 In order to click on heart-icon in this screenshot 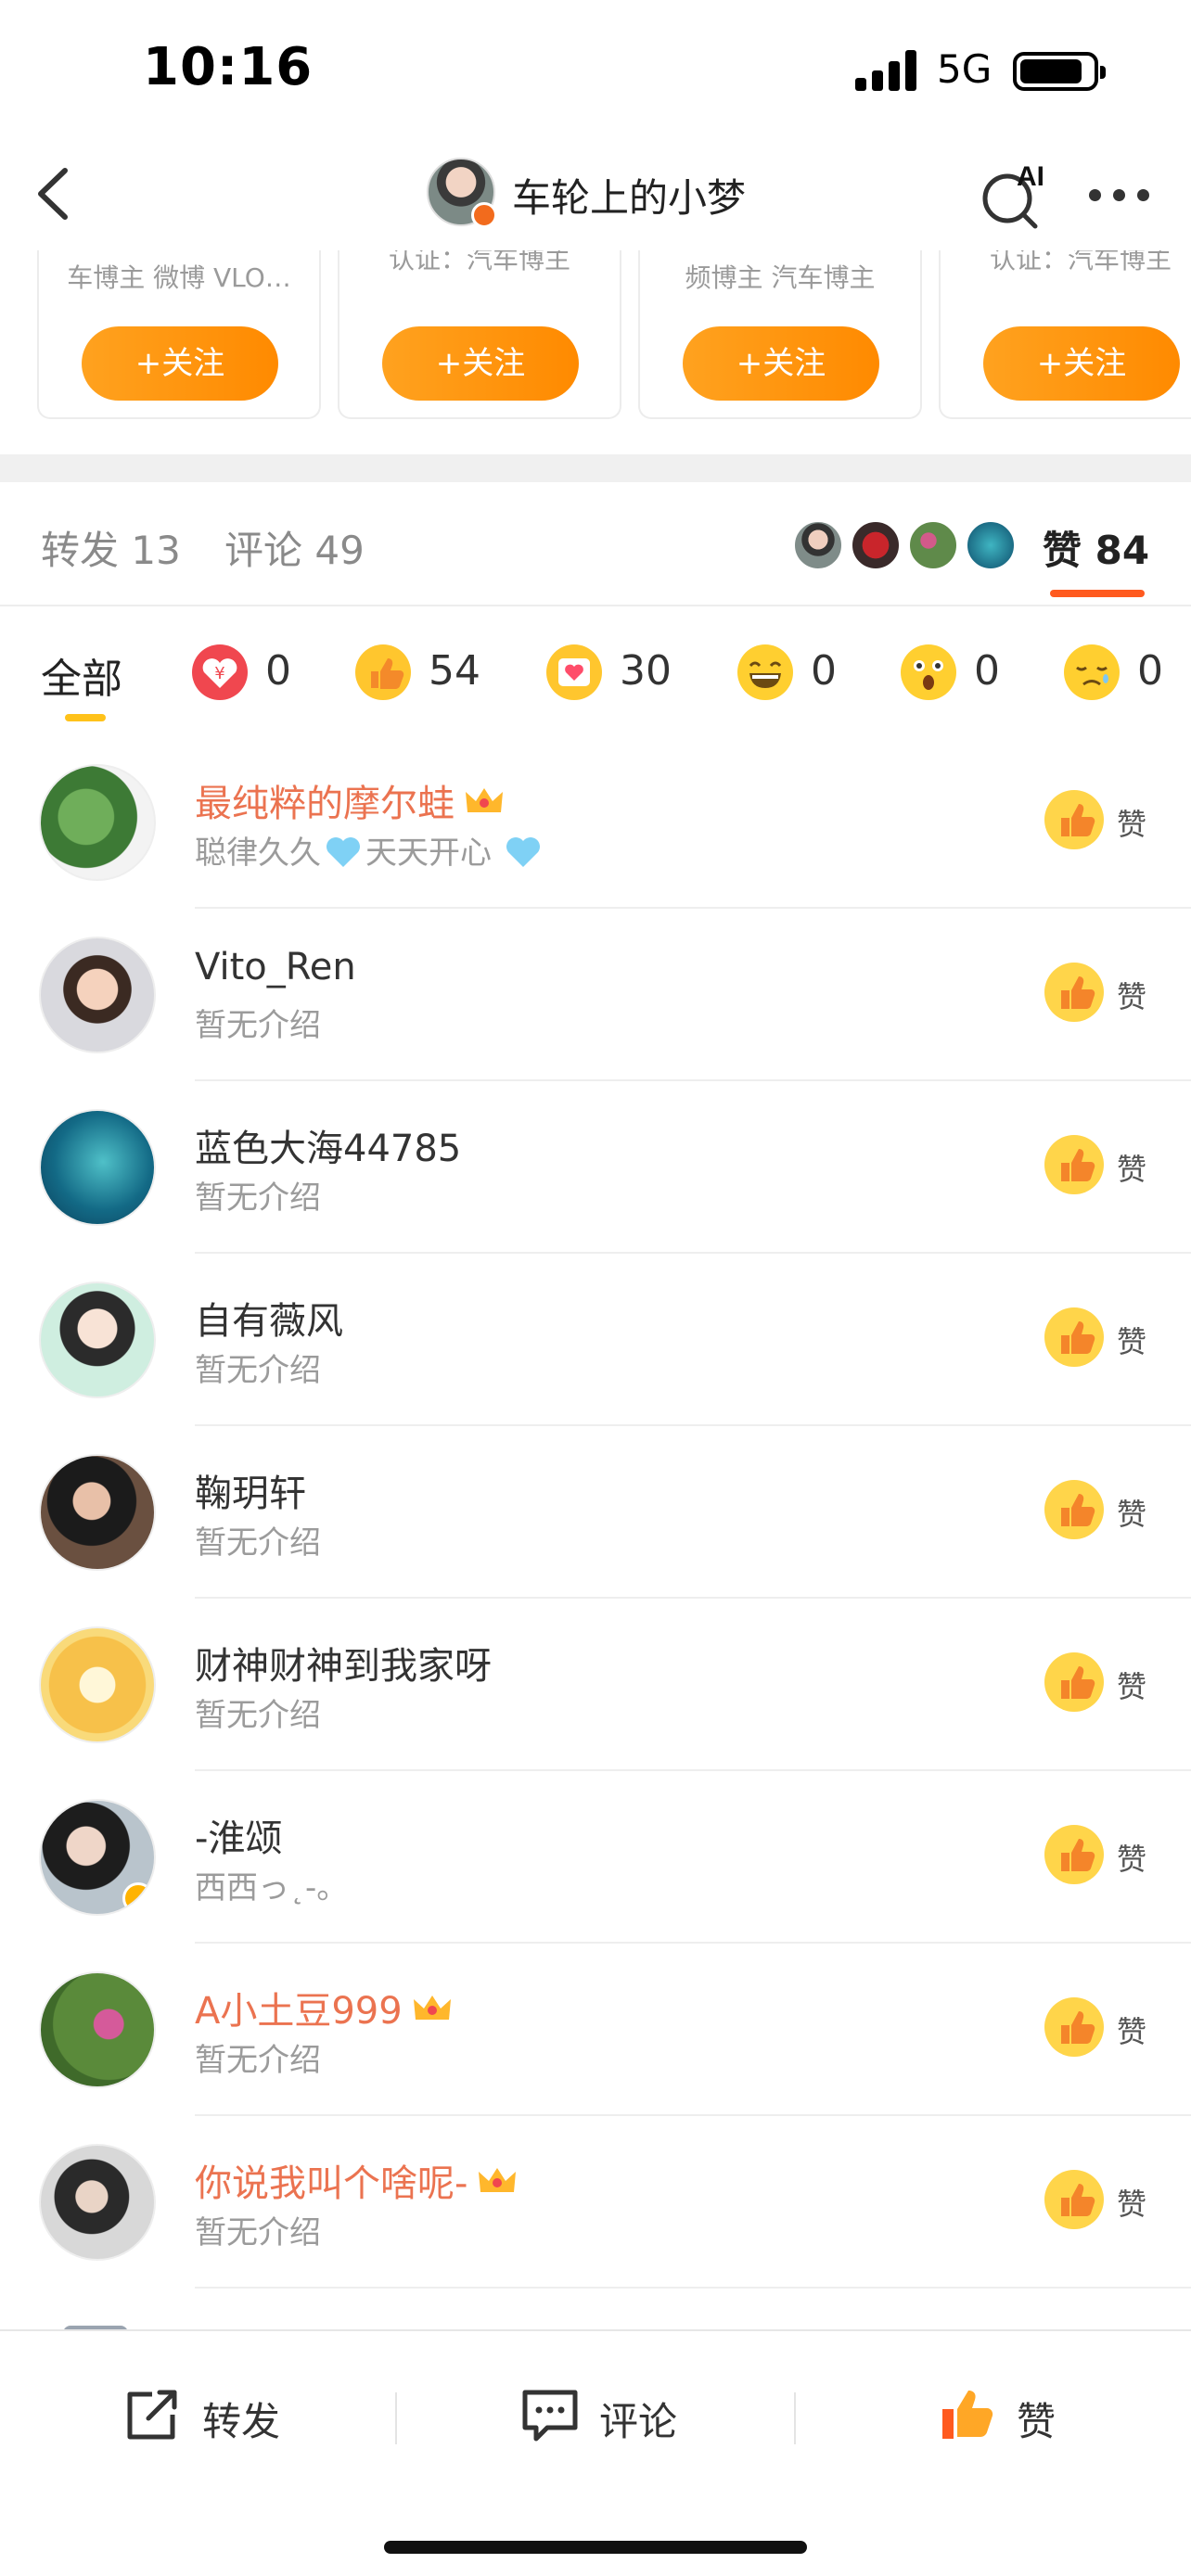, I will do `click(574, 672)`.